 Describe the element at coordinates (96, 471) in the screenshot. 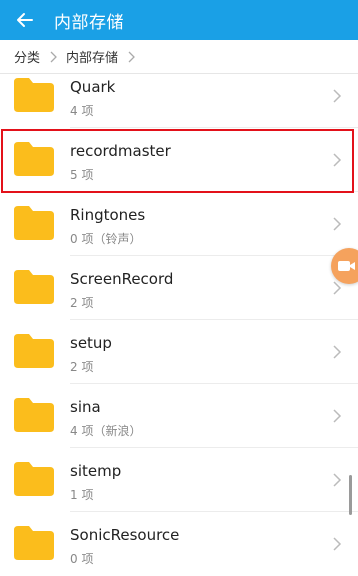

I see `folder-name: sitemp` at that location.